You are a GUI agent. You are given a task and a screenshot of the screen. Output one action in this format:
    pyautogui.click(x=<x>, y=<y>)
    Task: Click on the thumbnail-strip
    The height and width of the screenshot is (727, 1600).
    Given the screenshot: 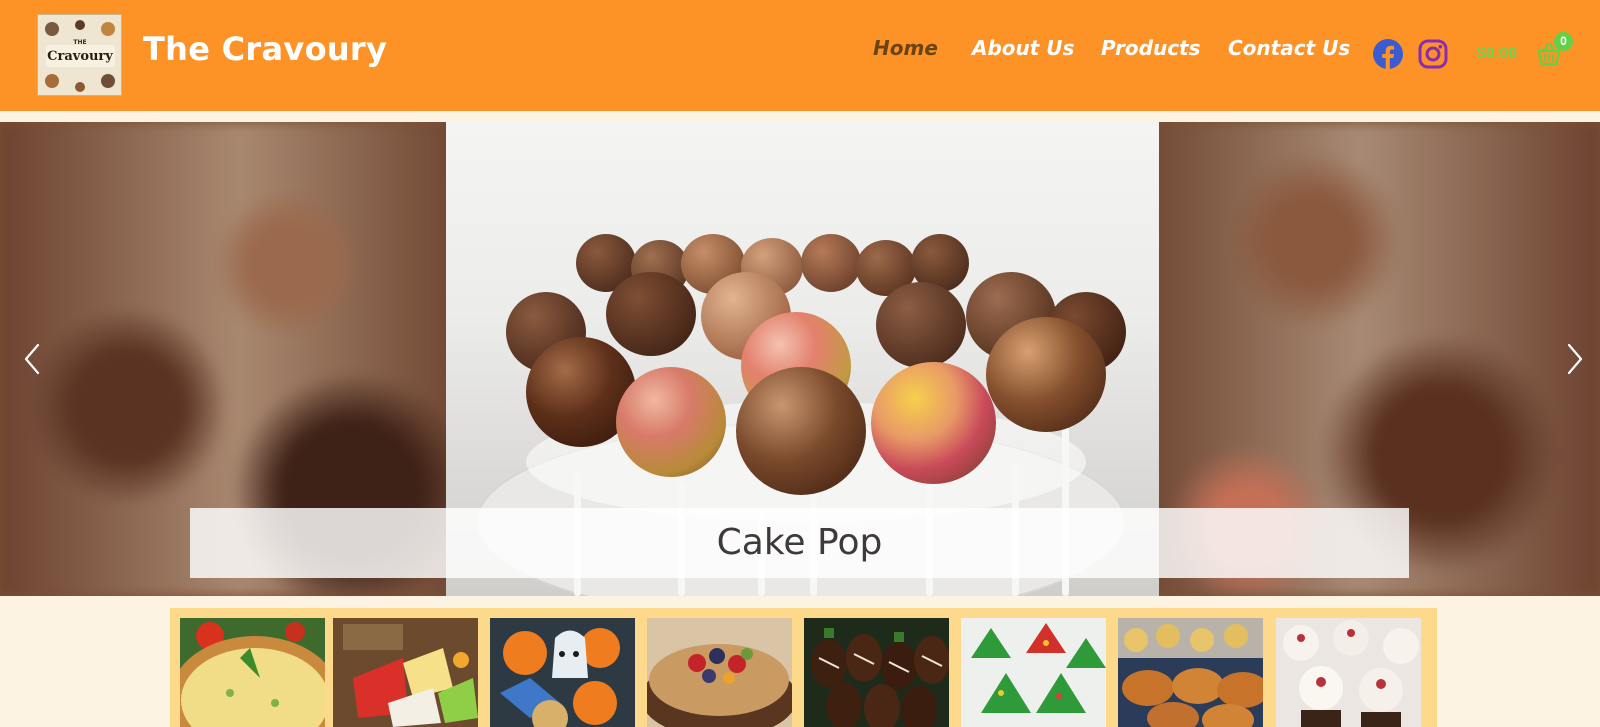 What is the action you would take?
    pyautogui.click(x=803, y=667)
    